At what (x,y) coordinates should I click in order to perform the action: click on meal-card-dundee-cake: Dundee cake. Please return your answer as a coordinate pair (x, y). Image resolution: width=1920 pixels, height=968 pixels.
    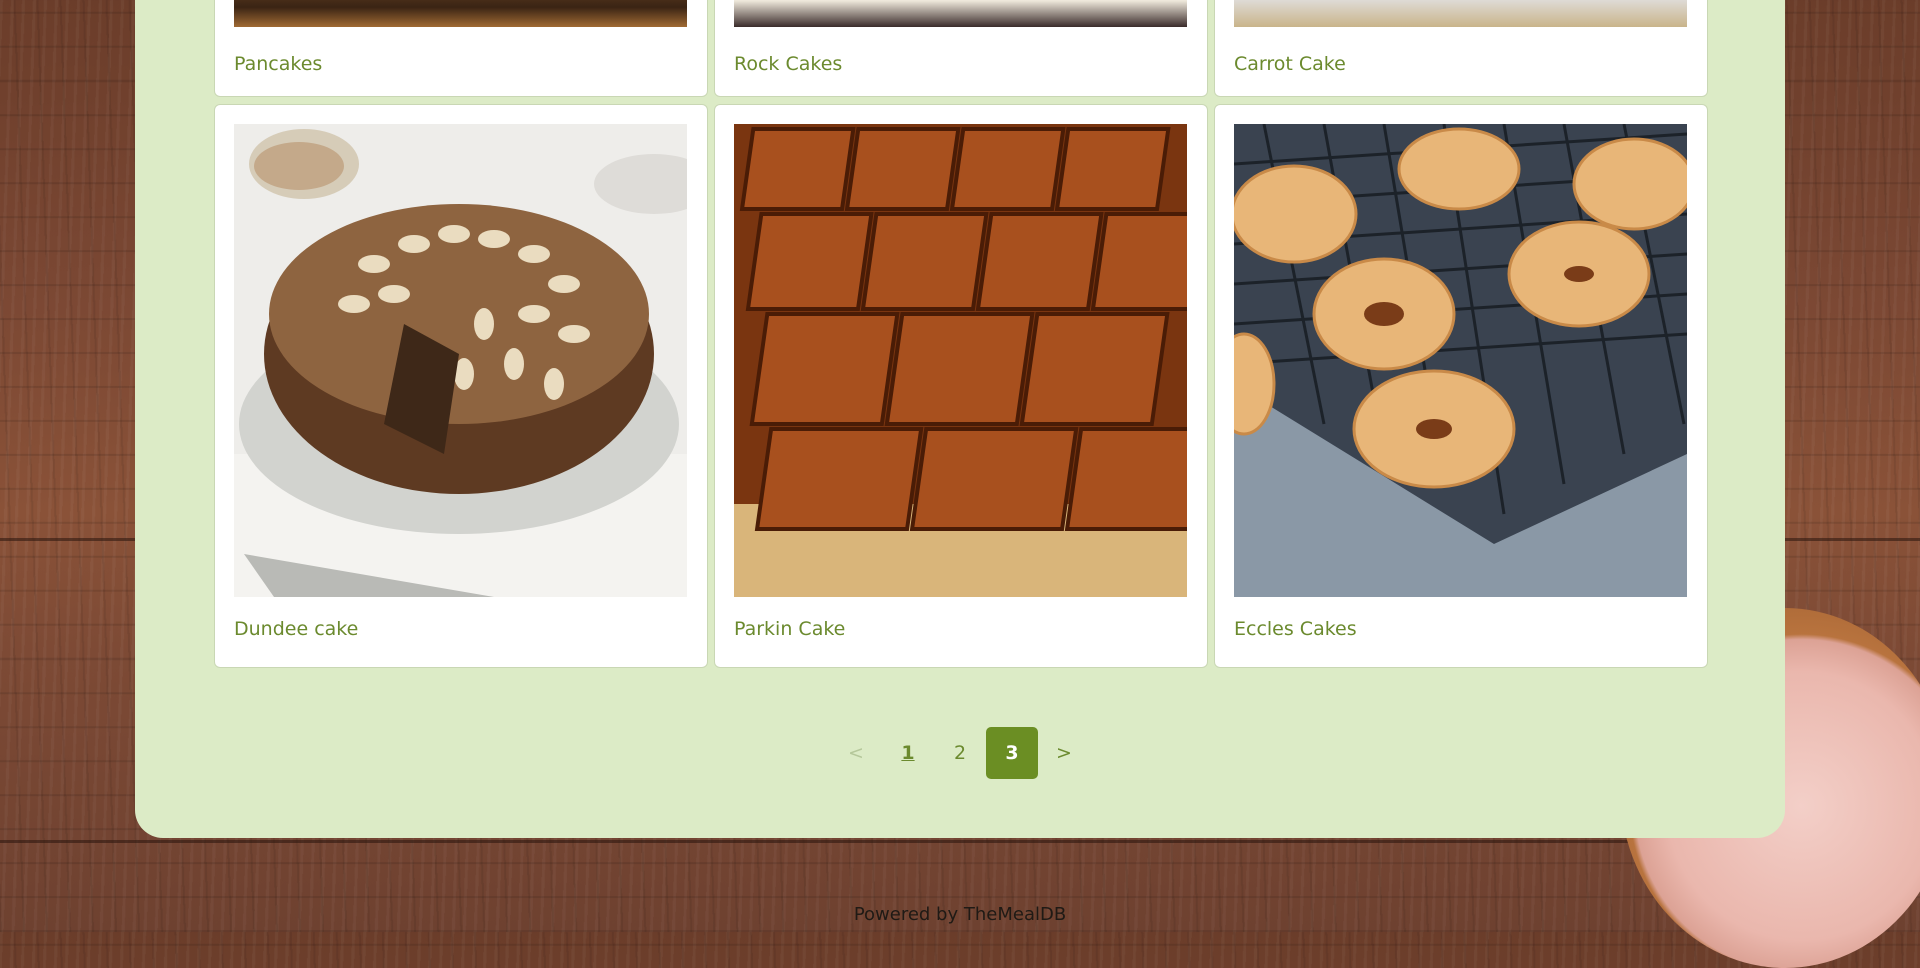
    Looking at the image, I should click on (461, 386).